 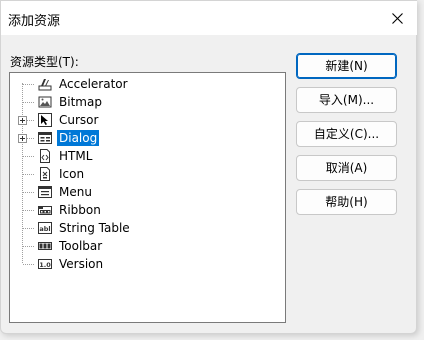 What do you see at coordinates (147, 192) in the screenshot?
I see `tree-item-menu: Menu` at bounding box center [147, 192].